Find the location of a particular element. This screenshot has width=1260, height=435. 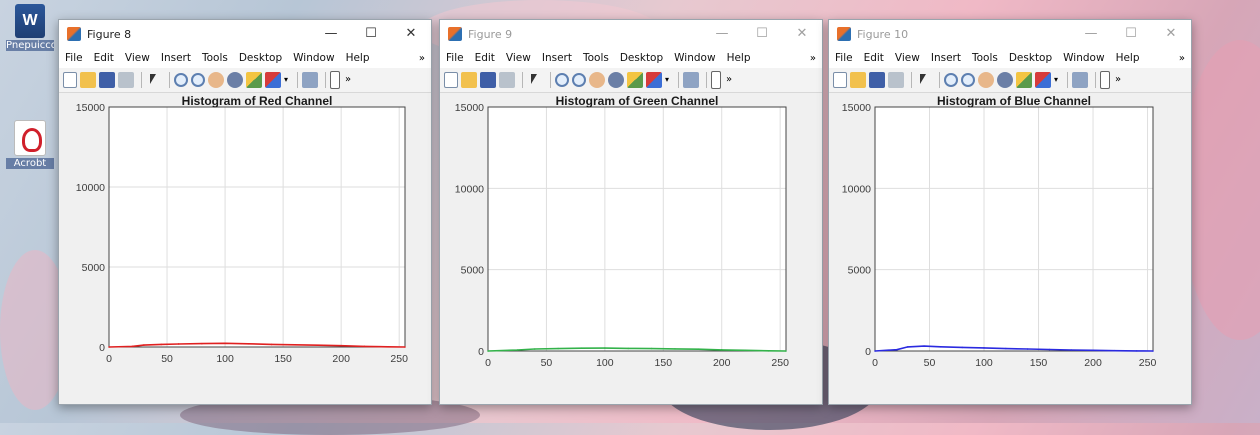

window-titlebar: Figure 9 — ☐ ✕ is located at coordinates (631, 34).